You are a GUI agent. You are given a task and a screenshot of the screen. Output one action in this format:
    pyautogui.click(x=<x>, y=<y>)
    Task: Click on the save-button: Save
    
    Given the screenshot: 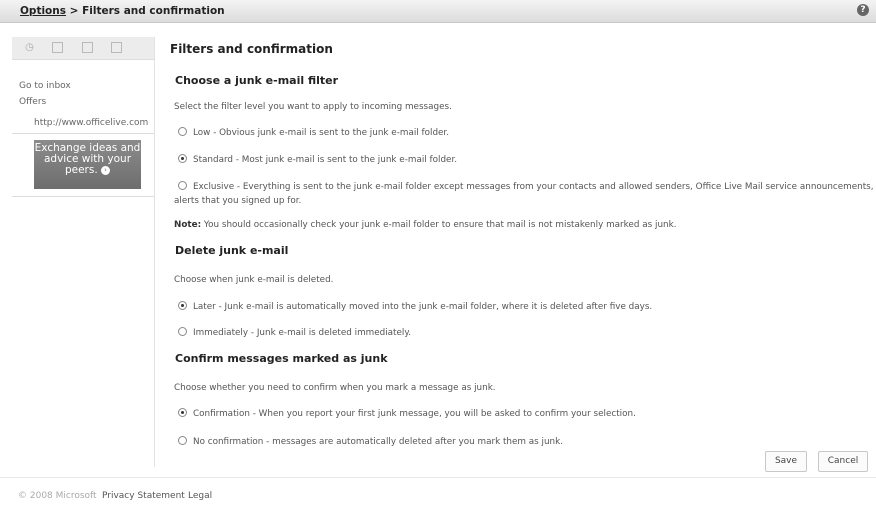 What is the action you would take?
    pyautogui.click(x=786, y=461)
    